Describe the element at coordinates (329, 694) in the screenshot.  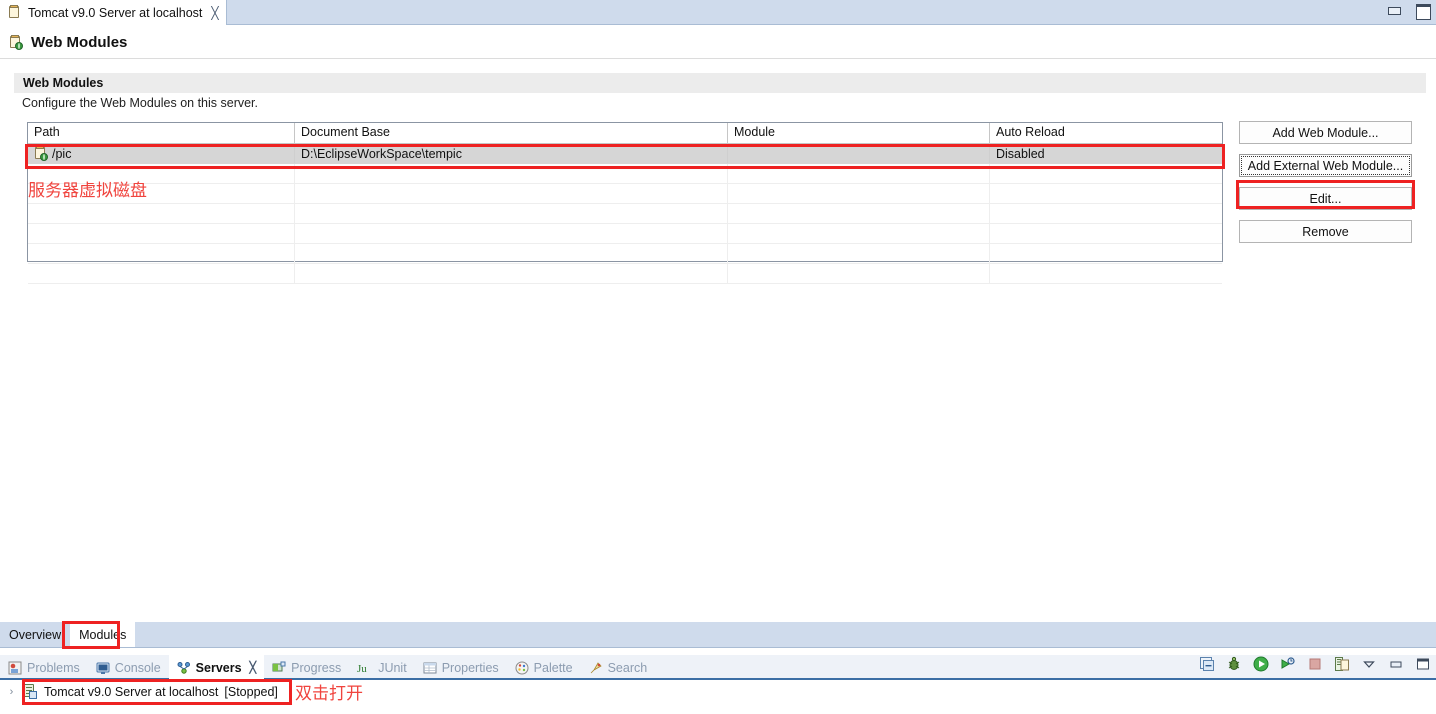
I see `annotation-double-click: 双击打开` at that location.